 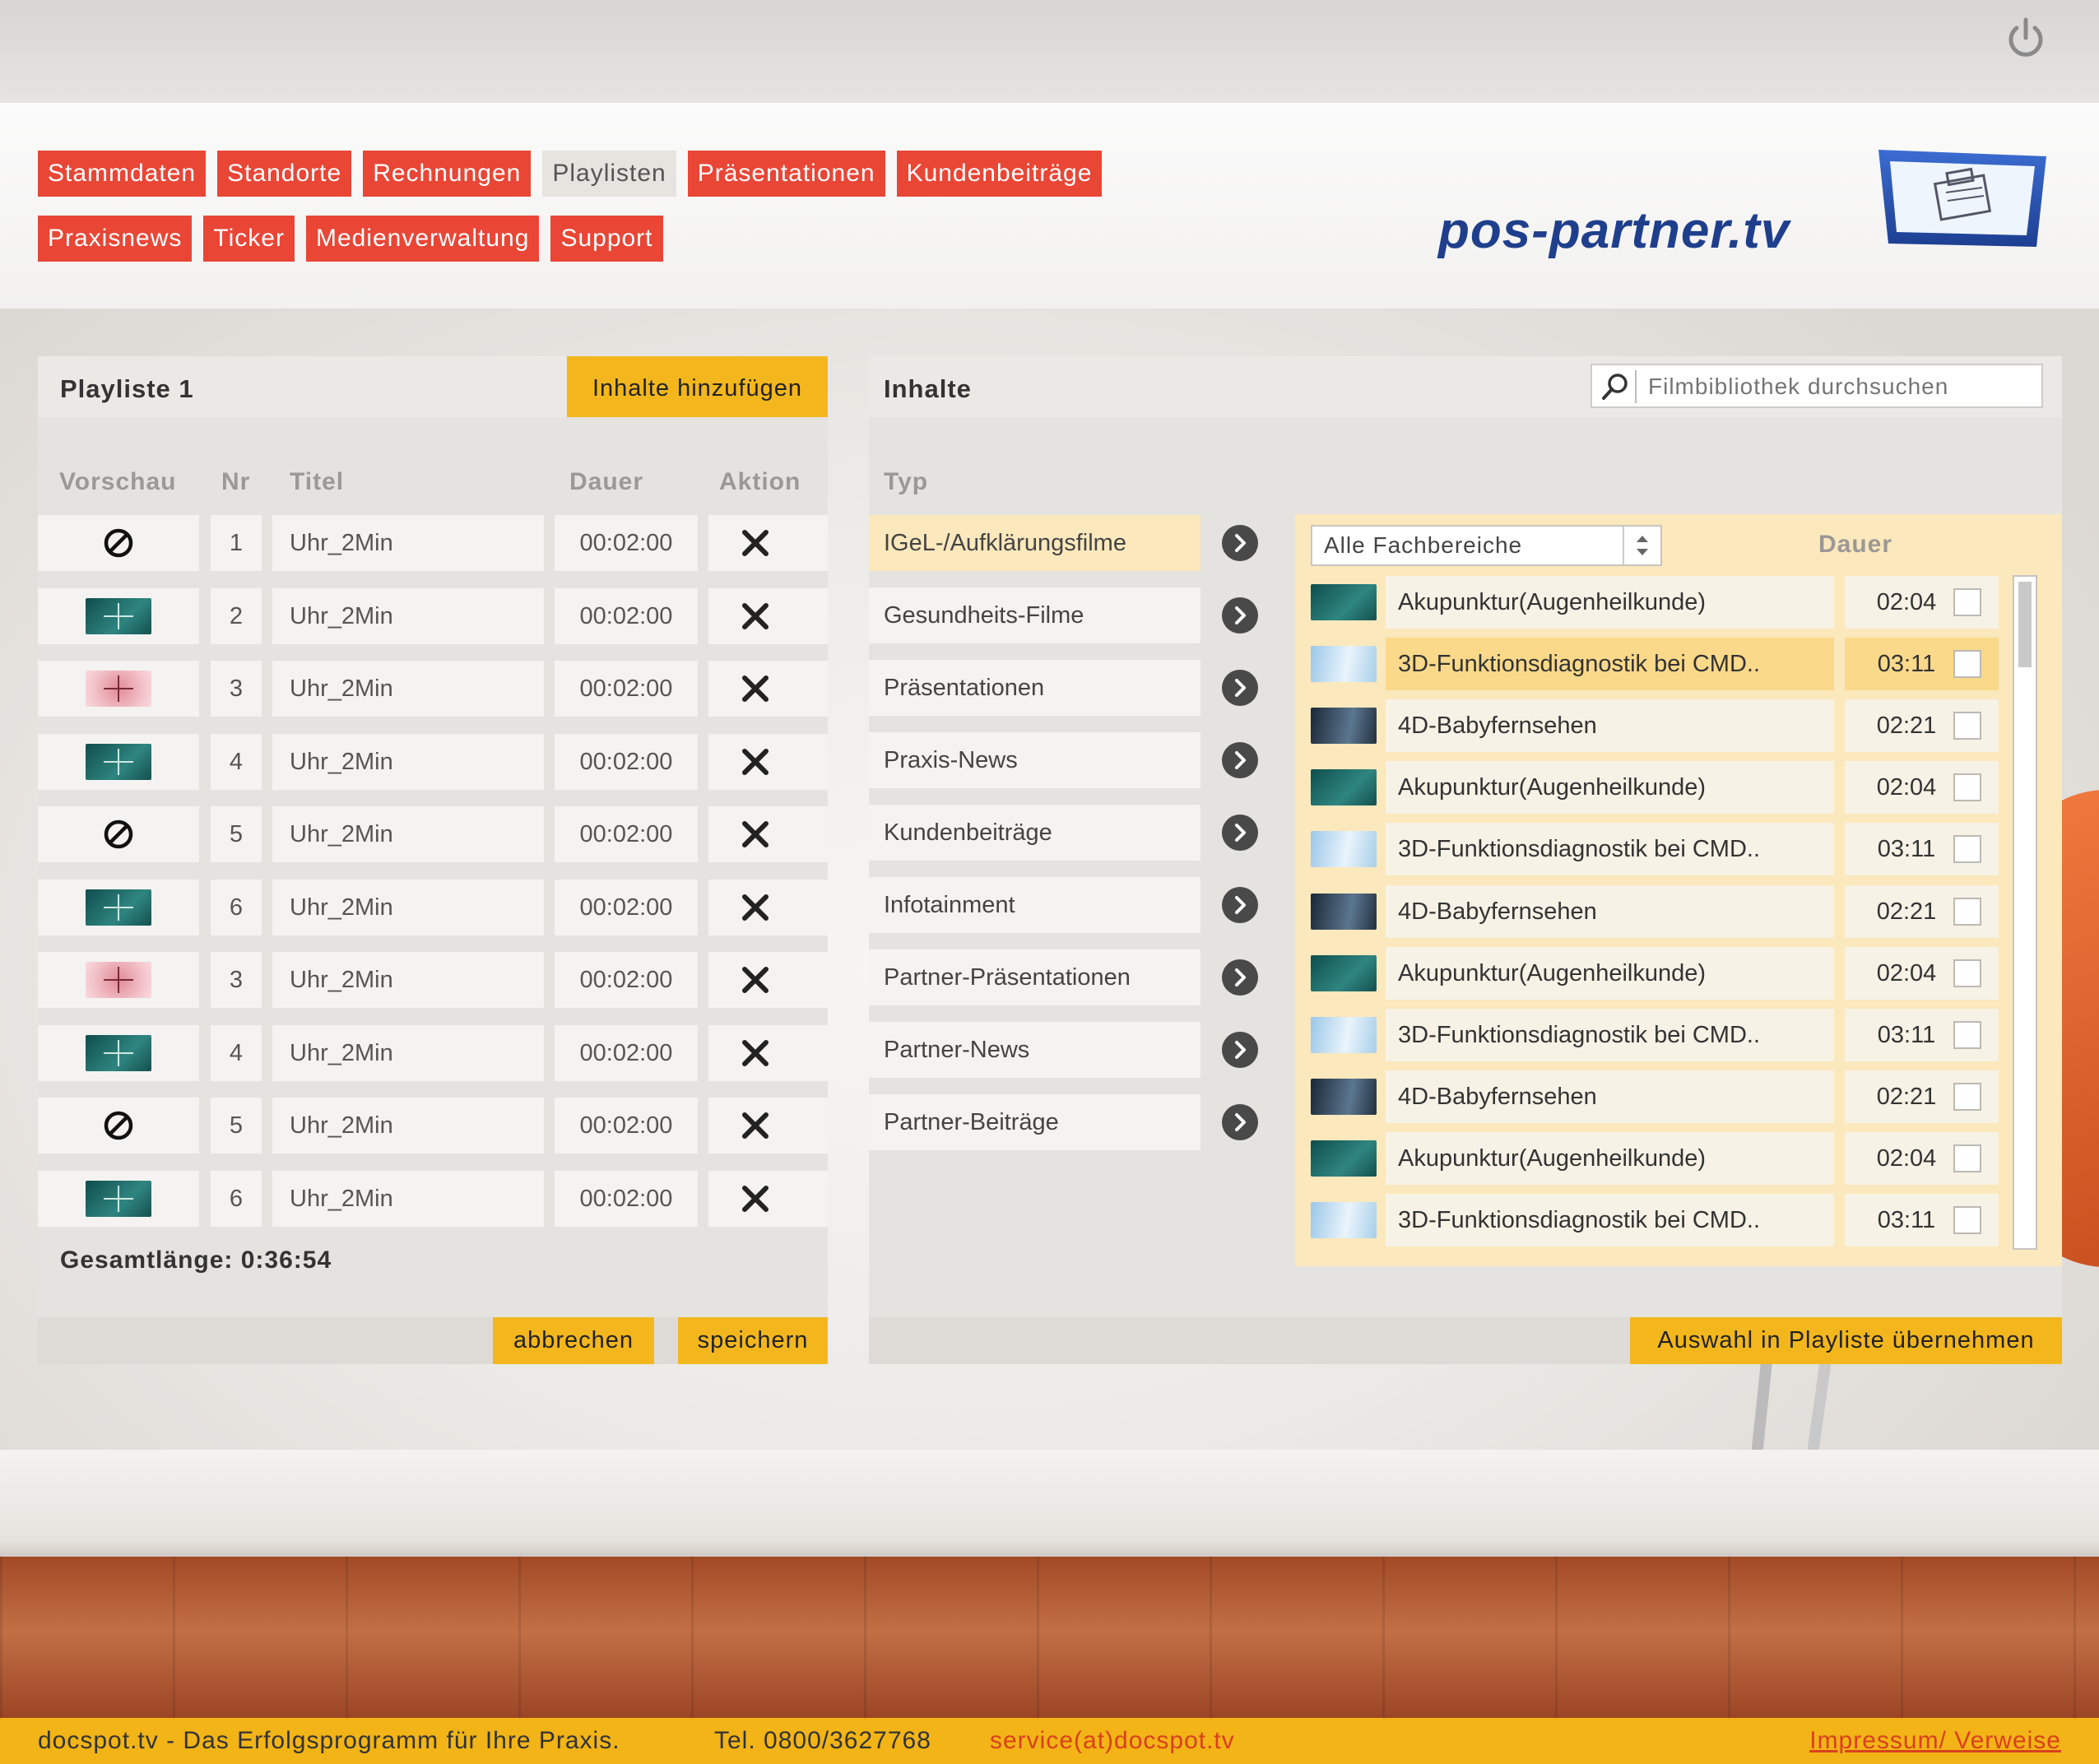 I want to click on nr-cell: 2, so click(x=236, y=616).